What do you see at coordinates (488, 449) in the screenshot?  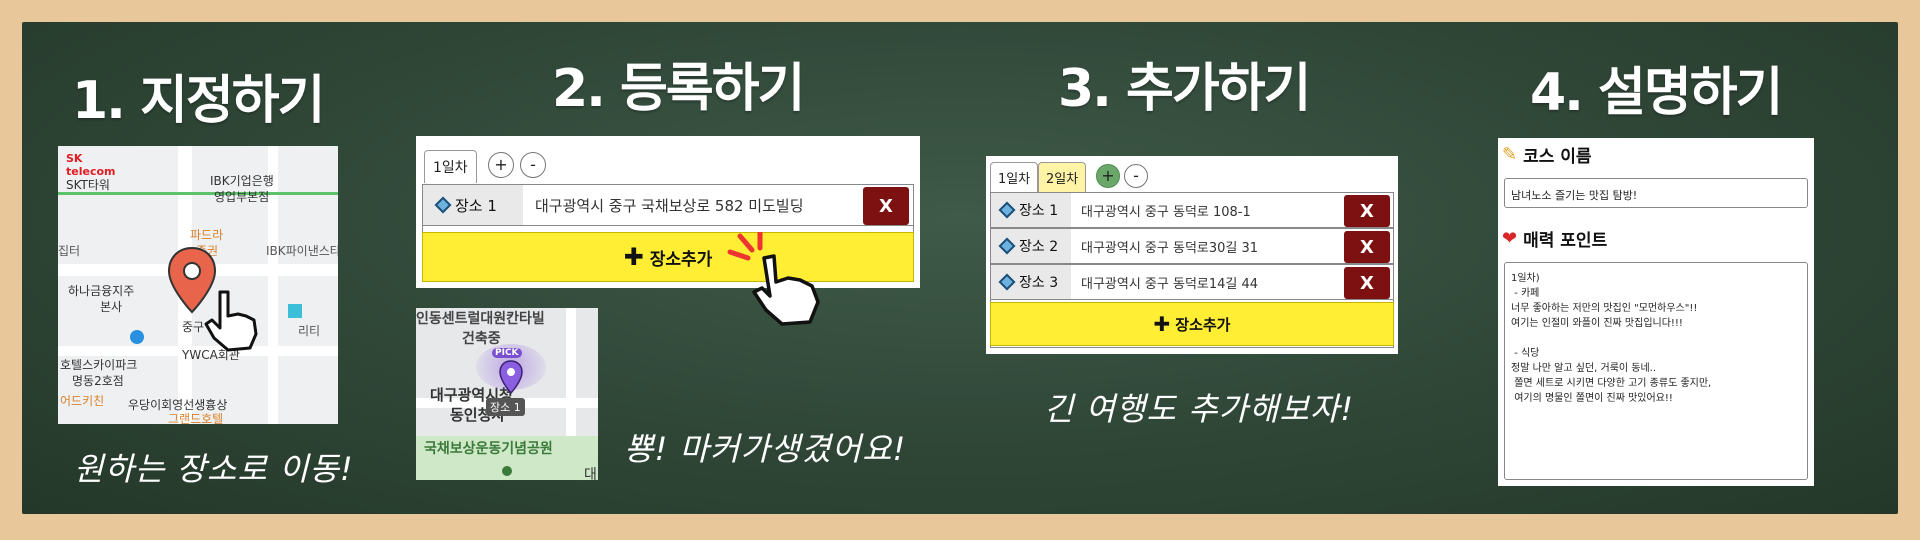 I see `map-label: 국채보상운동기념공원` at bounding box center [488, 449].